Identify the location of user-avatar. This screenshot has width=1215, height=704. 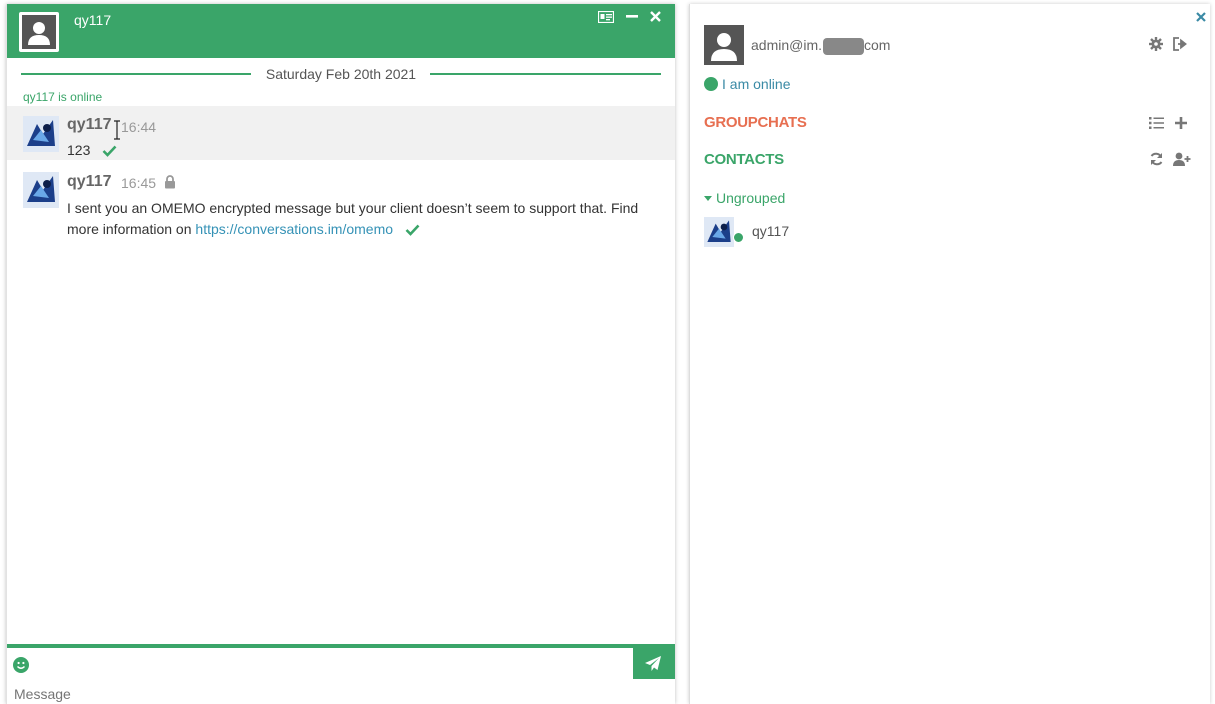
(724, 45).